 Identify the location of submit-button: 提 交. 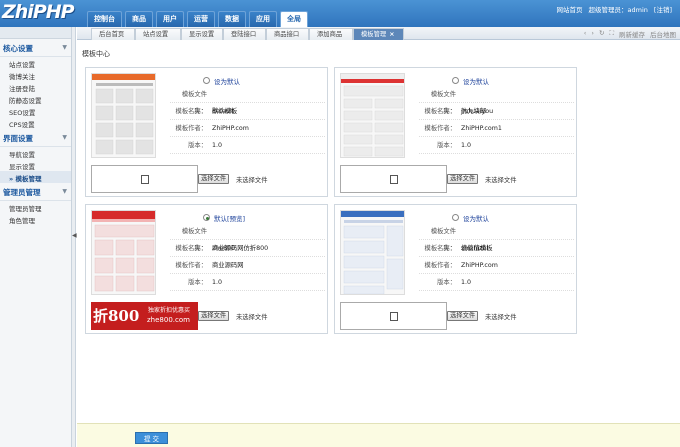
(151, 438).